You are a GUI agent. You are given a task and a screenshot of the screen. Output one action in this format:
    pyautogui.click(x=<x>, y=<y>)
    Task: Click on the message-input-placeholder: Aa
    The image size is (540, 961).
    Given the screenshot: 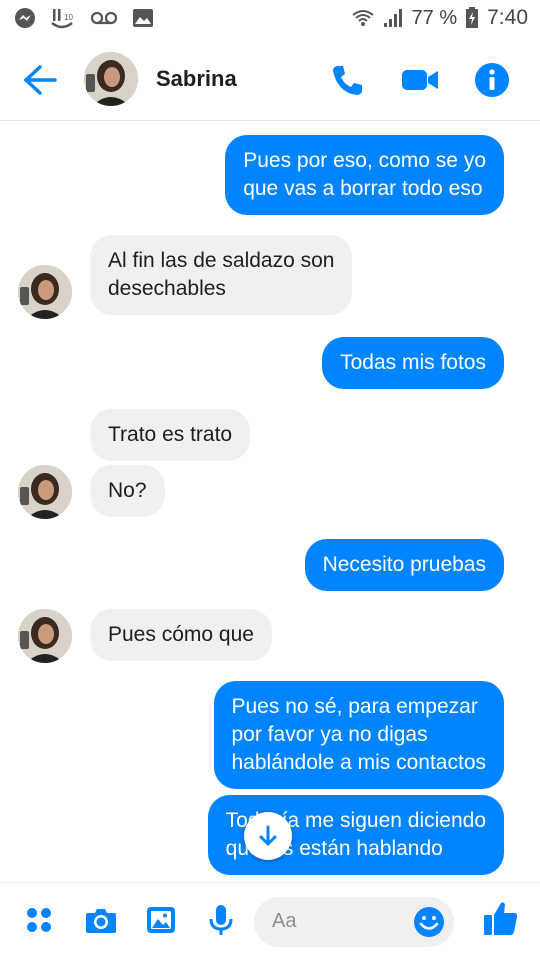 What is the action you would take?
    pyautogui.click(x=284, y=921)
    